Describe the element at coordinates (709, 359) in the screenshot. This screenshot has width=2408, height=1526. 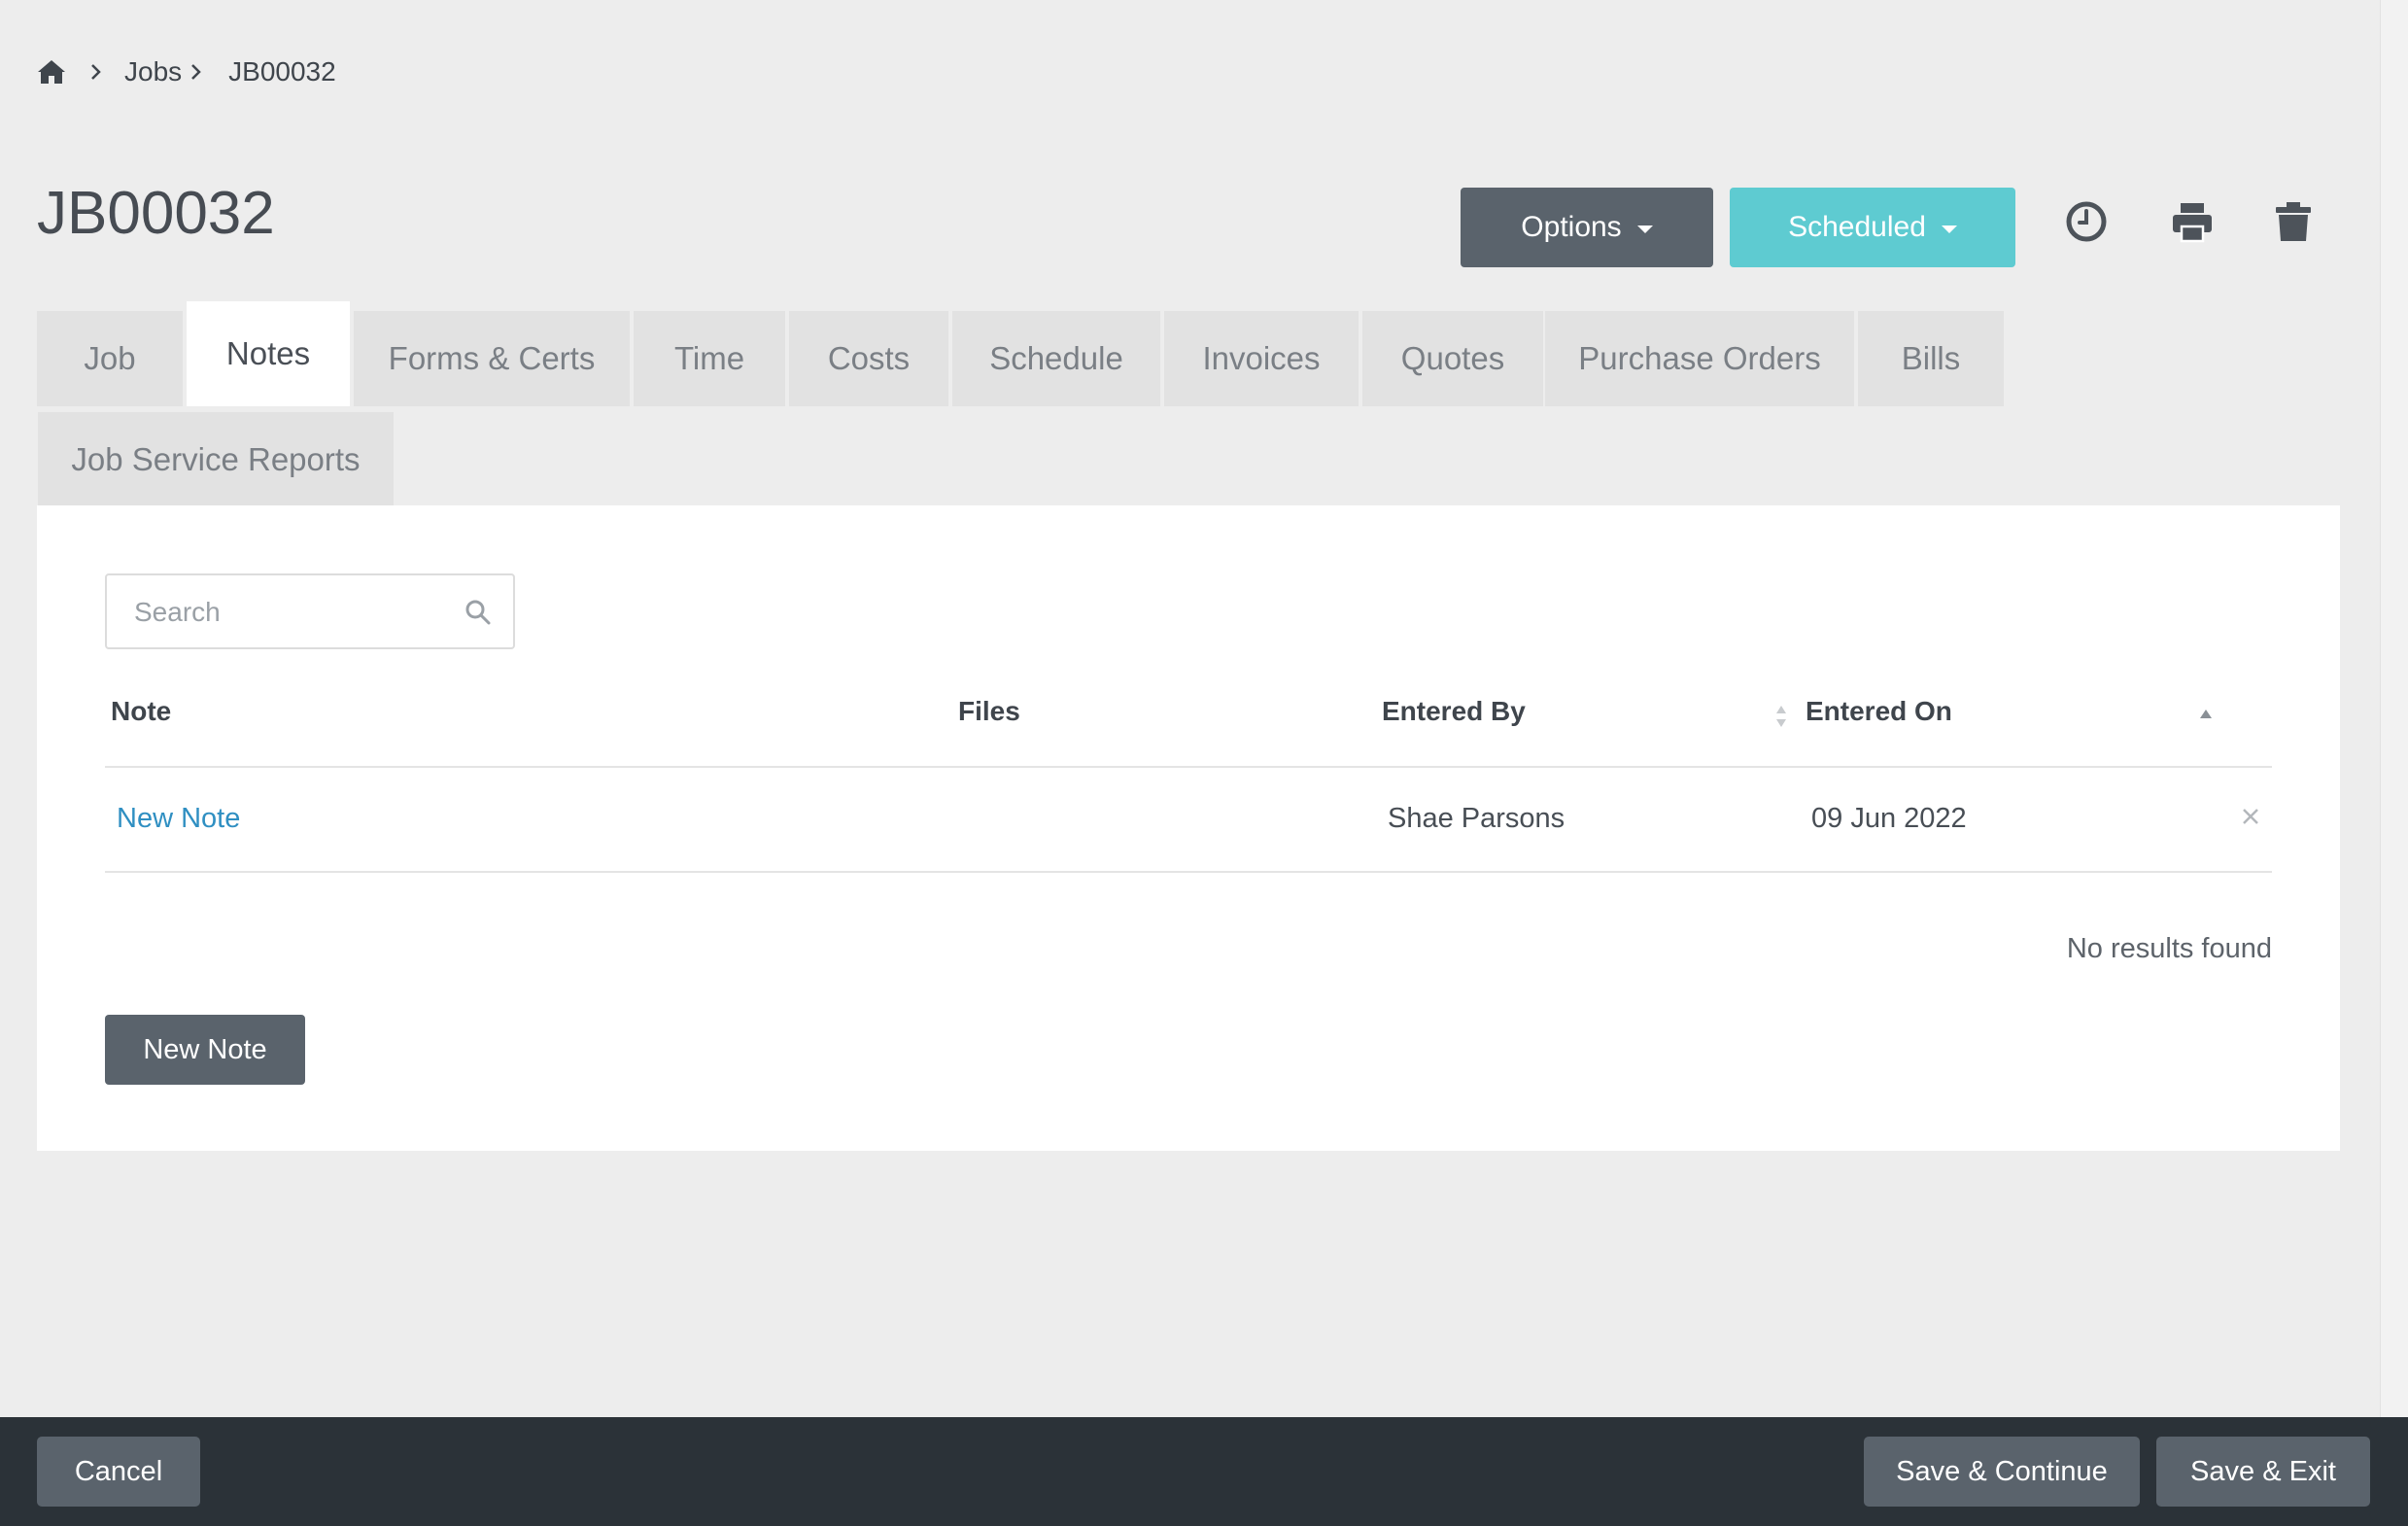
I see `tab-time: Time` at that location.